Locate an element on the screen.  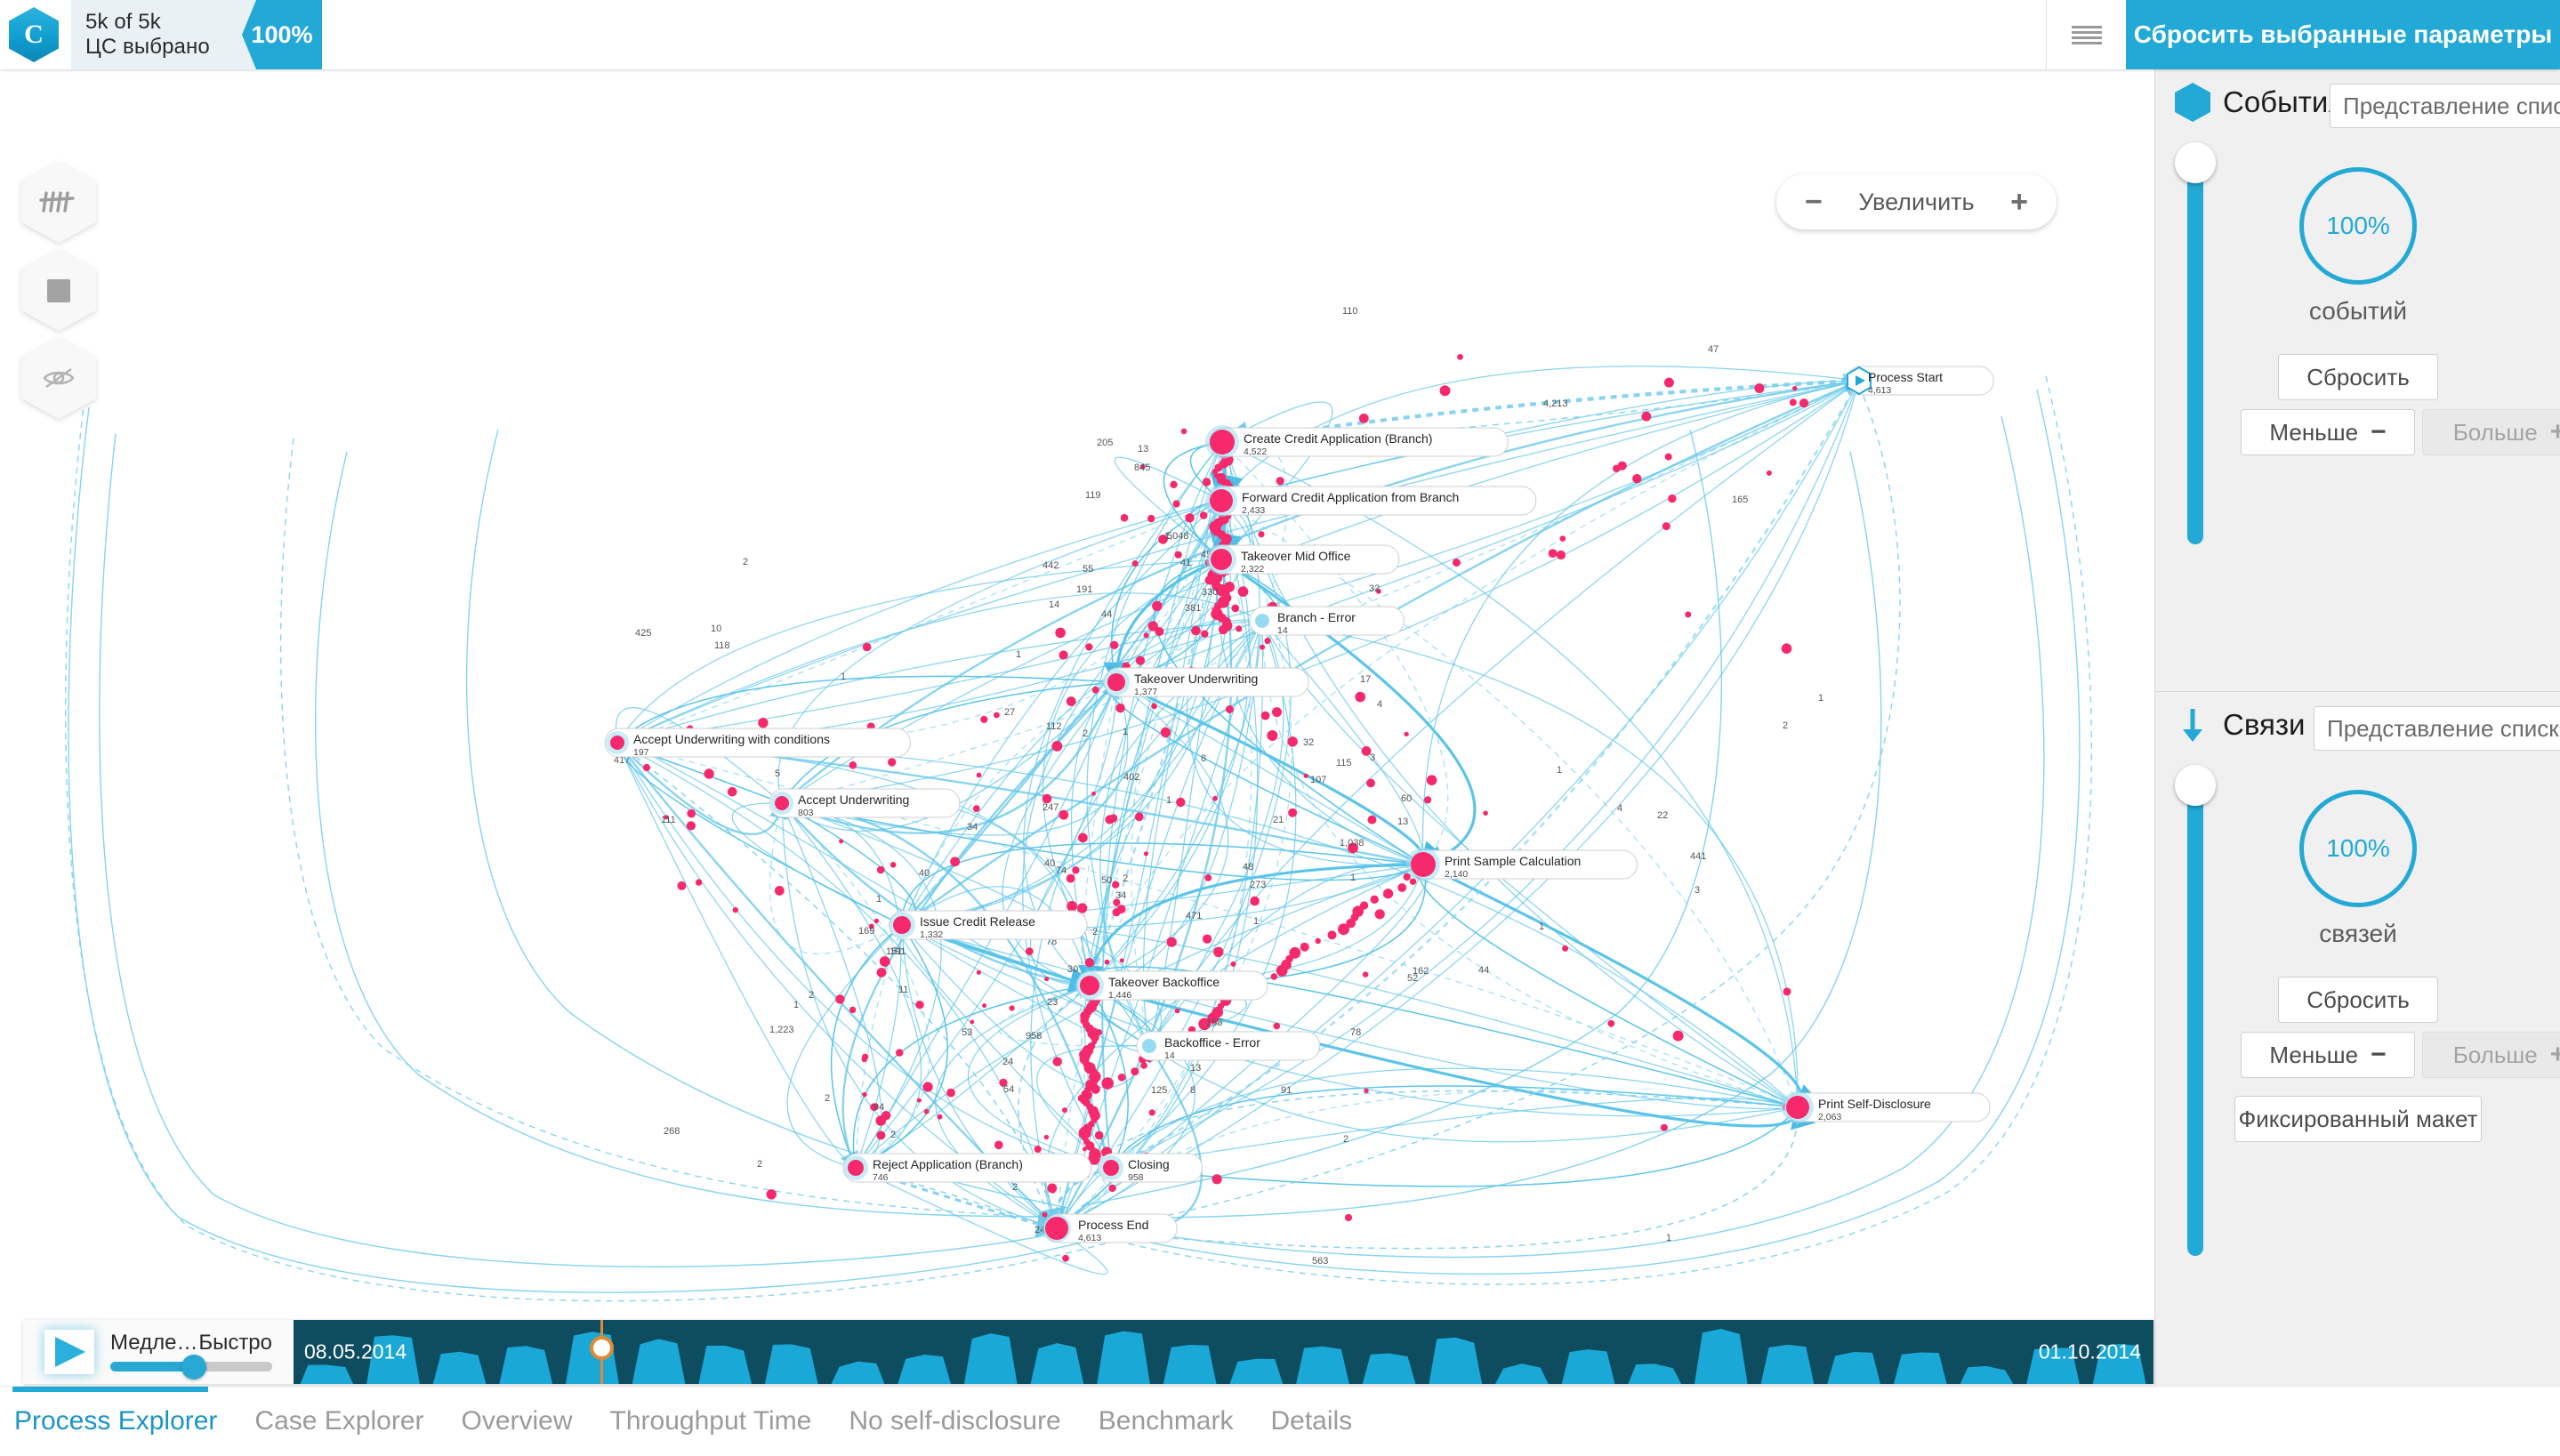
graph-node: Print Sample Calculation2,140 is located at coordinates (1522, 864).